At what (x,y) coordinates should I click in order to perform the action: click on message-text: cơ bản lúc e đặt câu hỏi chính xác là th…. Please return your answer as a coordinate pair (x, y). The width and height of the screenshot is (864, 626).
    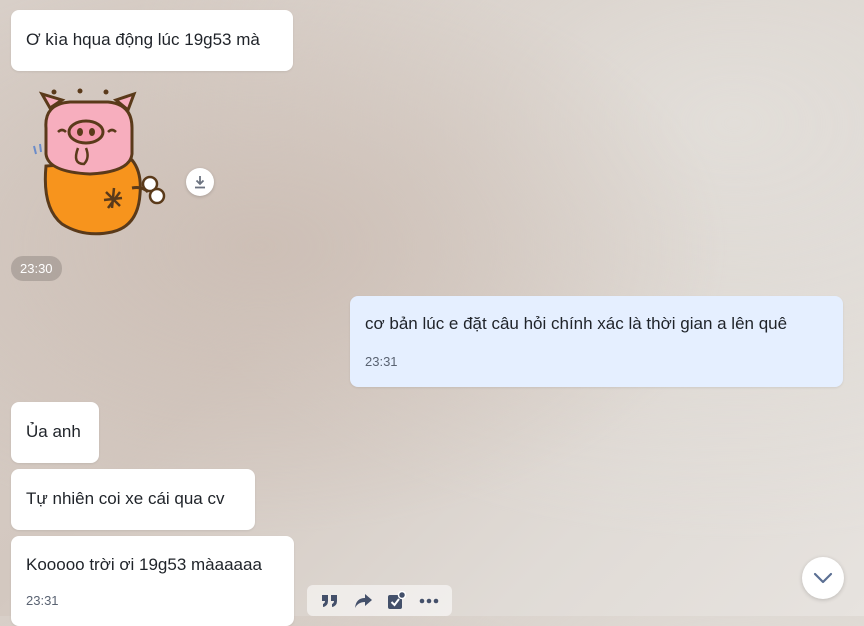
    Looking at the image, I should click on (576, 323).